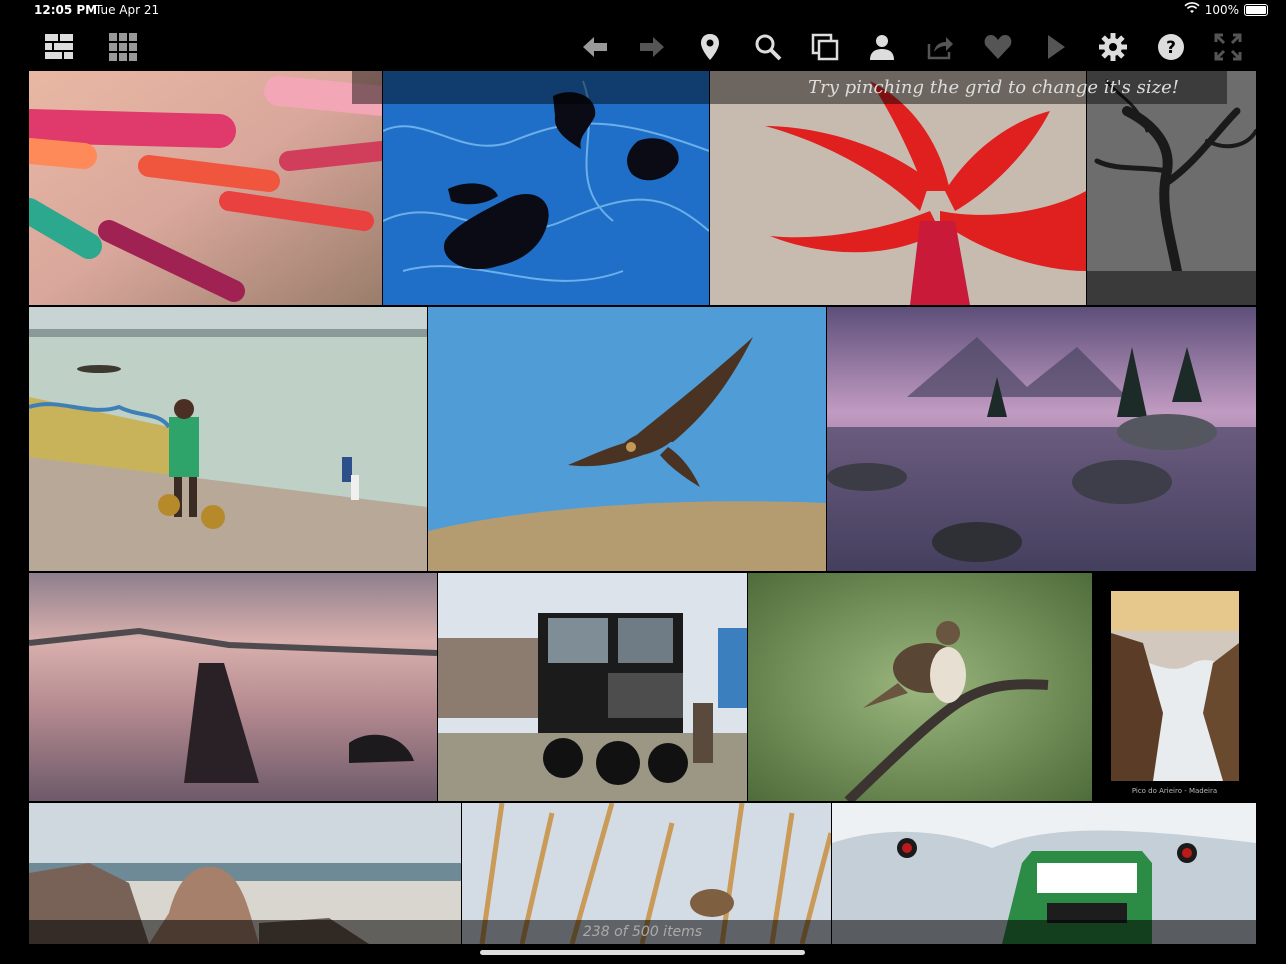  I want to click on photo-madeira-print: Pico do Arieiro - Madeira, so click(1174, 687).